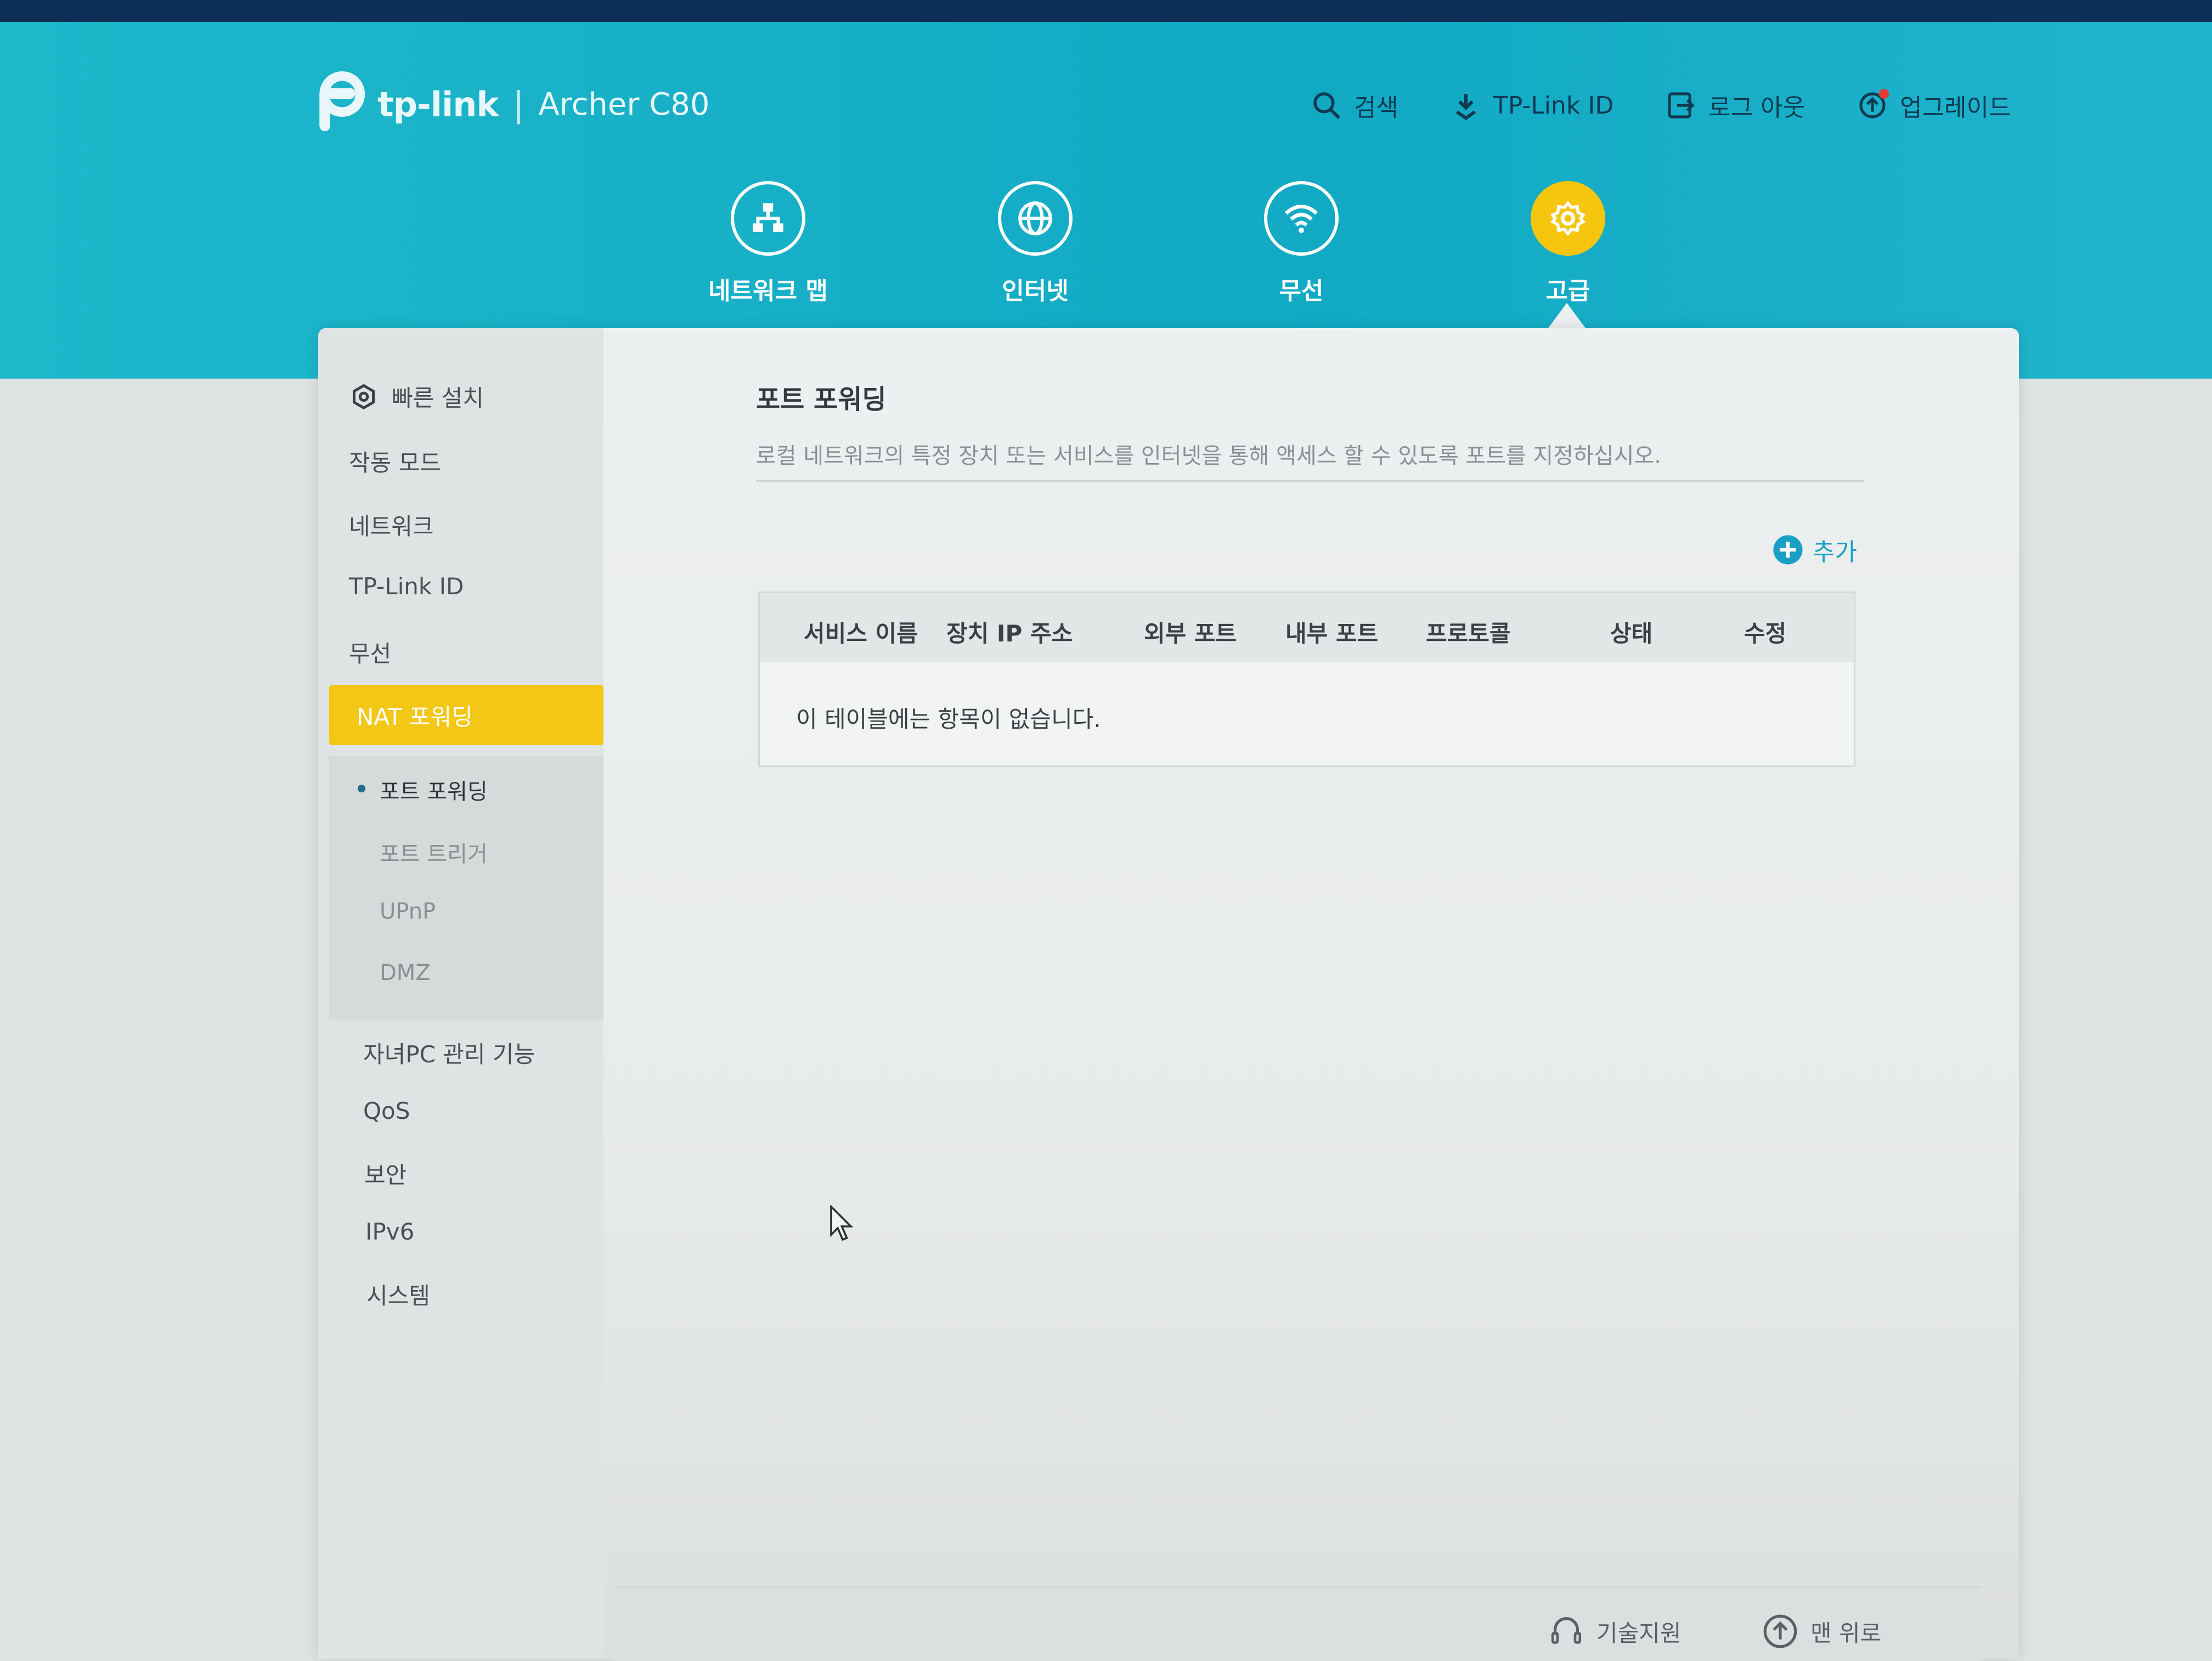 This screenshot has height=1661, width=2212. I want to click on submenu-item-port-forwarding: 포트 포워딩, so click(423, 790).